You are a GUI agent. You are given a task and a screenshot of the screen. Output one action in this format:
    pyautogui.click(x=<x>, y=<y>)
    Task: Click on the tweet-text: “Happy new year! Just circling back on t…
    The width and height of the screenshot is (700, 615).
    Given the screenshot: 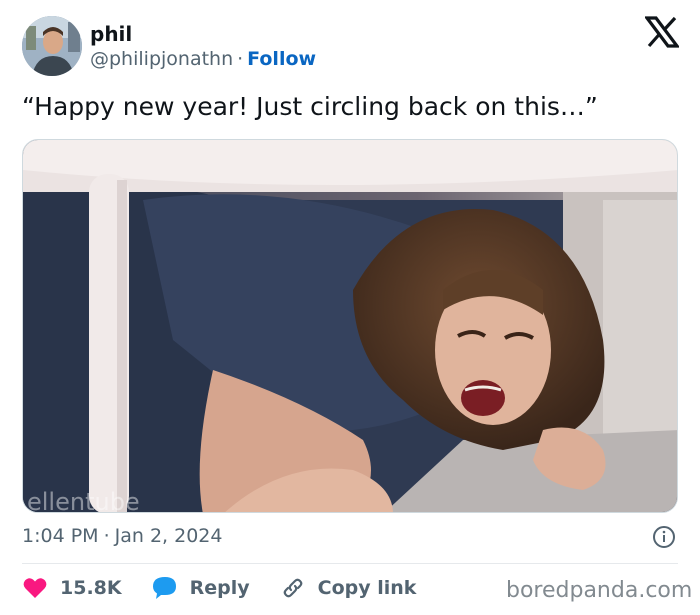 What is the action you would take?
    pyautogui.click(x=310, y=106)
    